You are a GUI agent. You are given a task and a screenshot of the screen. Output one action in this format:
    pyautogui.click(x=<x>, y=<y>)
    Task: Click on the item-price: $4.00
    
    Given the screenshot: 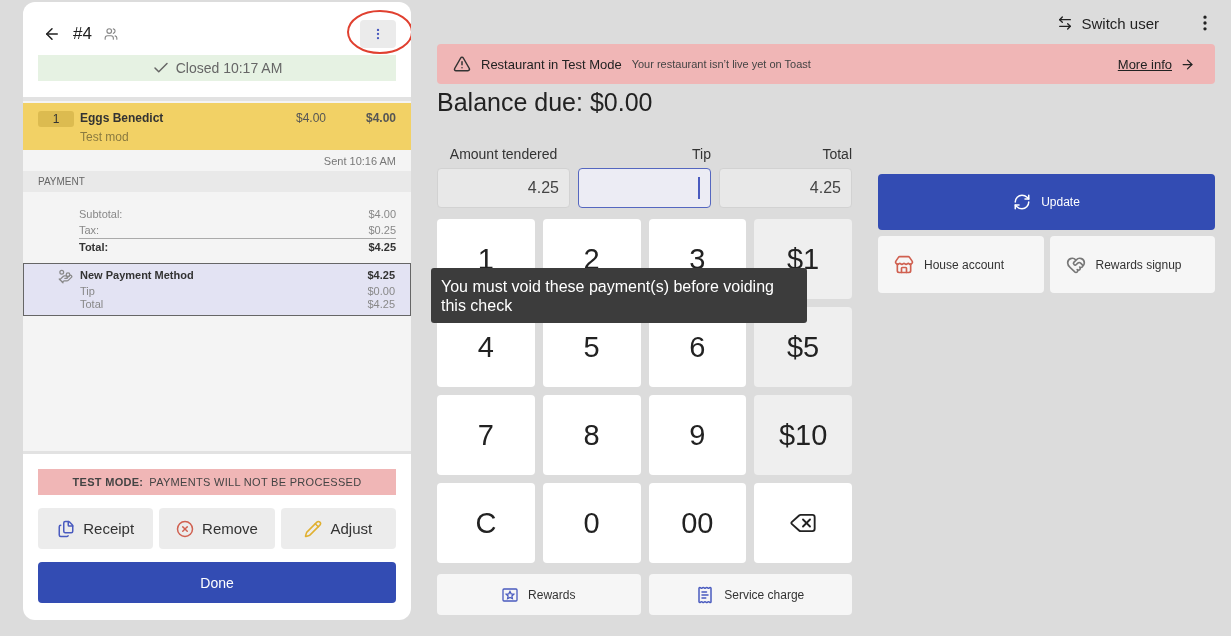 What is the action you would take?
    pyautogui.click(x=310, y=119)
    